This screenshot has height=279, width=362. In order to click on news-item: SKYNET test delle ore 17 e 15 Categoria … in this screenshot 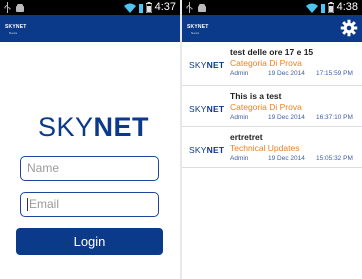, I will do `click(272, 64)`.